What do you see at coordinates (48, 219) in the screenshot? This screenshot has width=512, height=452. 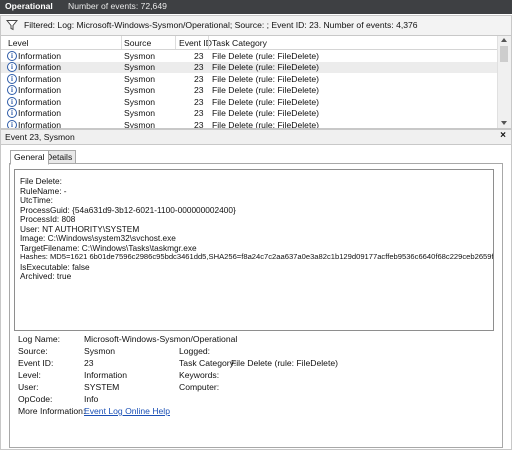 I see `description-line: ProcessId: 808` at bounding box center [48, 219].